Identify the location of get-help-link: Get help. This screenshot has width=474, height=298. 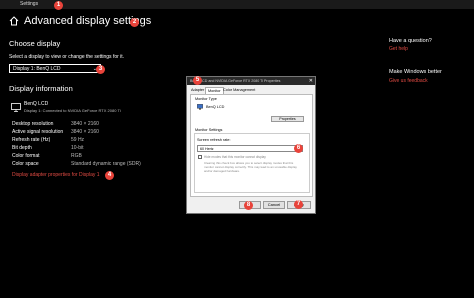
(398, 49).